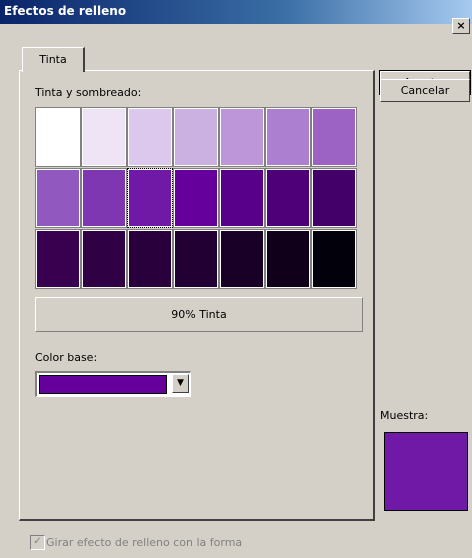  I want to click on cancel-button: Cancelar, so click(425, 90).